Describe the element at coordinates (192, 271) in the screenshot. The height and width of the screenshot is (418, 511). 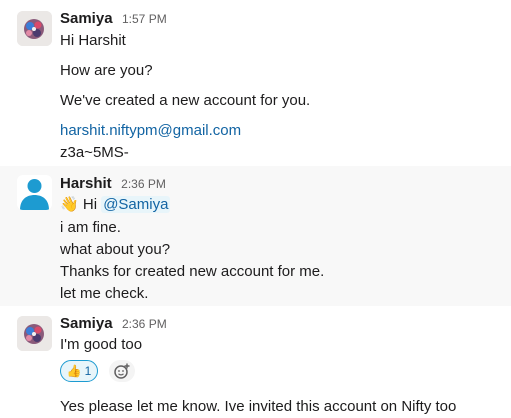
I see `message-text: Thanks for created new account for me.` at that location.